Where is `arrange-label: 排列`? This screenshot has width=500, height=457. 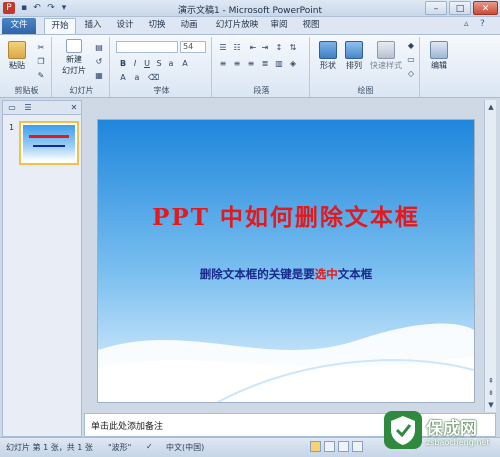
arrange-label: 排列 is located at coordinates (354, 65).